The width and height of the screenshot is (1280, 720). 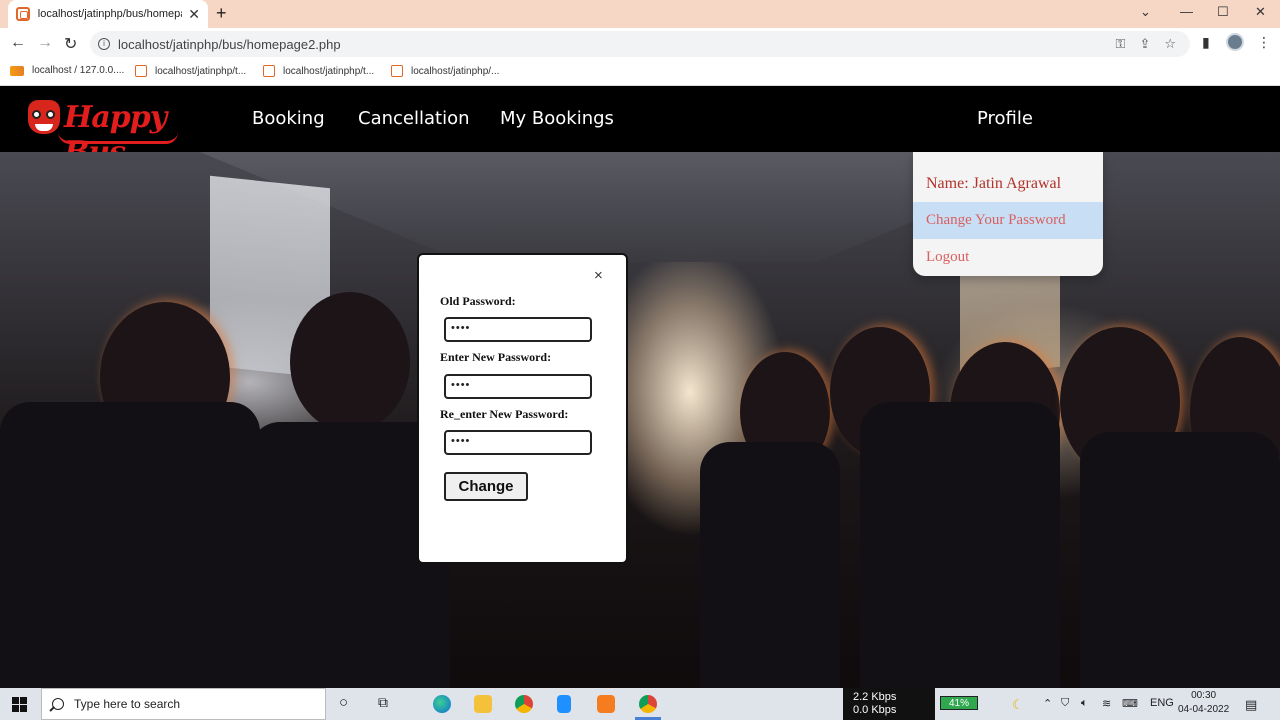 What do you see at coordinates (183, 704) in the screenshot?
I see `taskbar-search: Type here to search` at bounding box center [183, 704].